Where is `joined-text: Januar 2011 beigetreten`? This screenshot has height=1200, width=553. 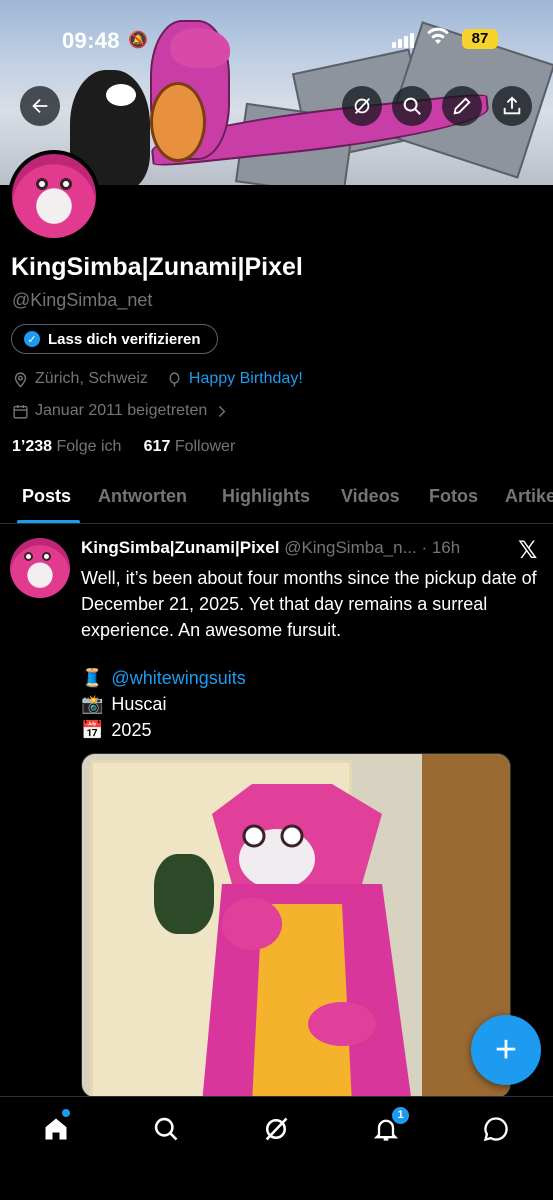
joined-text: Januar 2011 beigetreten is located at coordinates (121, 410).